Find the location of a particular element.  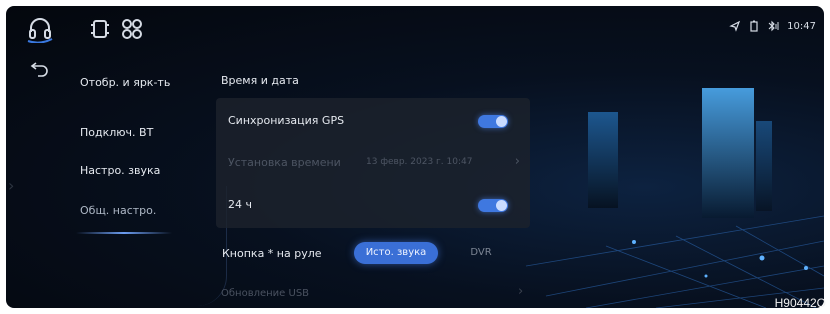

sidebar-item-bluetooth: Подключ. BT is located at coordinates (116, 132).